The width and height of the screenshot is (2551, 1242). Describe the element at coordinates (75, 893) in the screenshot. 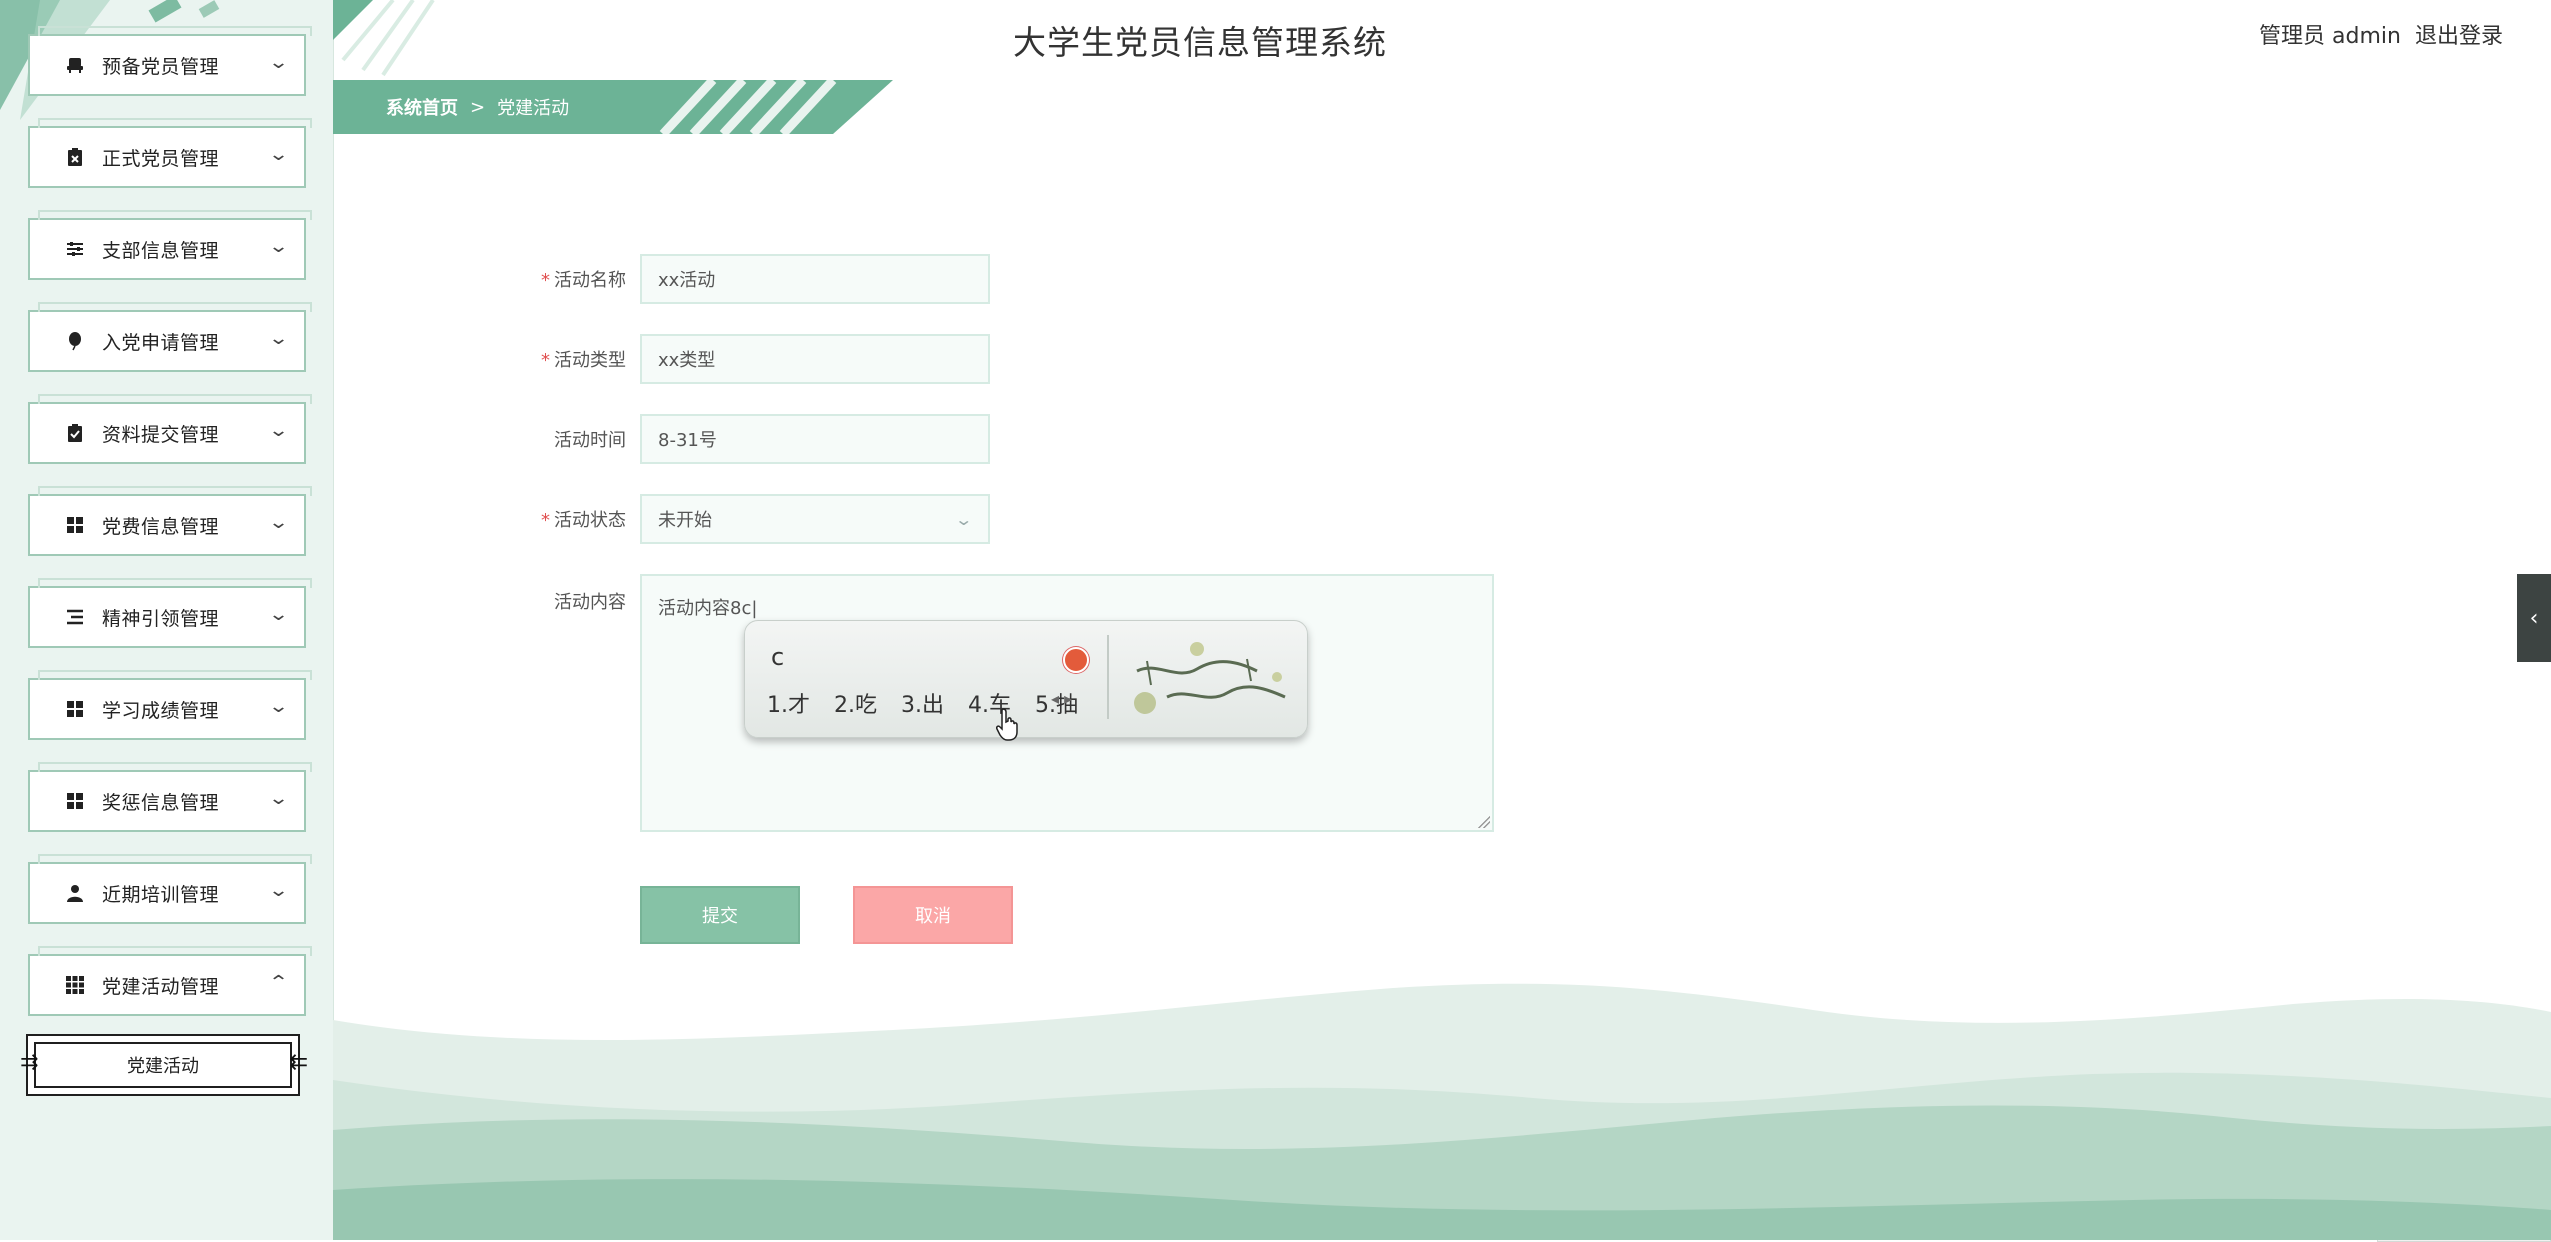

I see `person-icon` at that location.